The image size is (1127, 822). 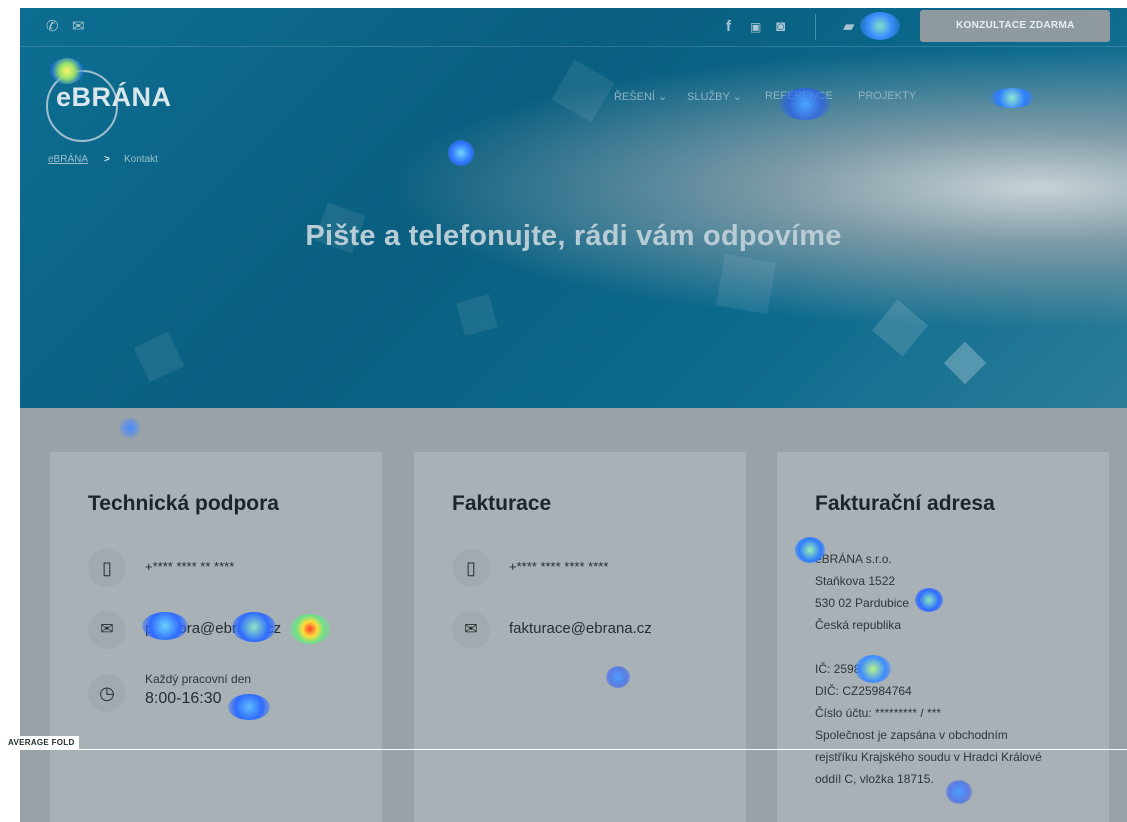 I want to click on support-hours: 8:00-16:30, so click(x=183, y=698).